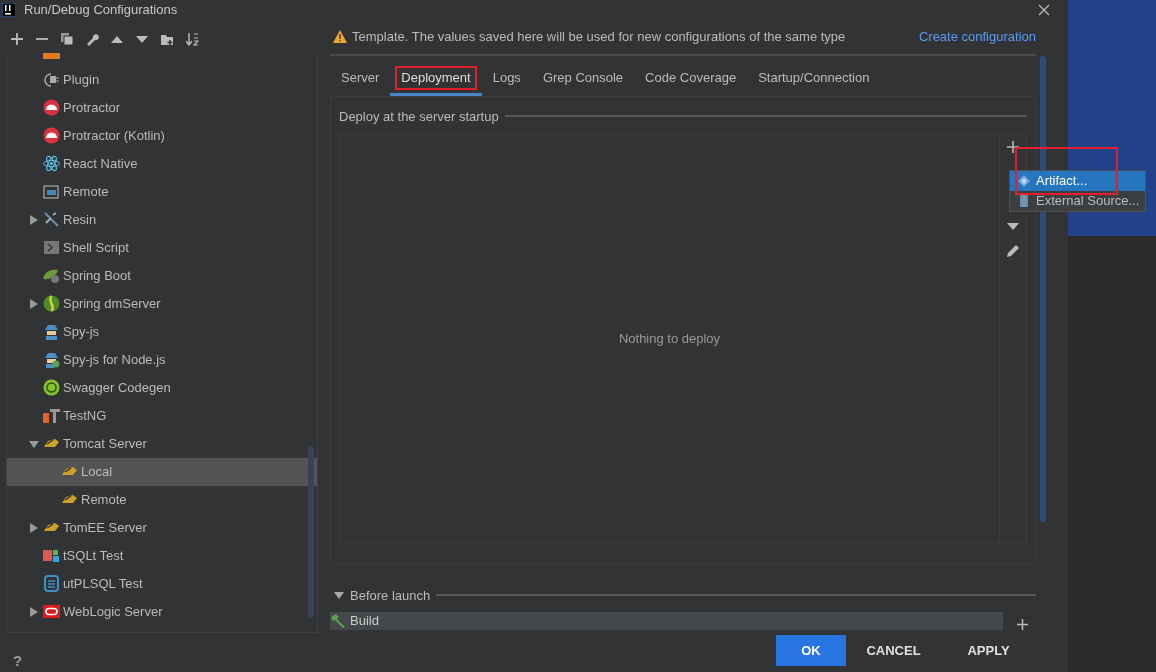 The height and width of the screenshot is (672, 1156). What do you see at coordinates (811, 650) in the screenshot?
I see `dialog-button: OK` at bounding box center [811, 650].